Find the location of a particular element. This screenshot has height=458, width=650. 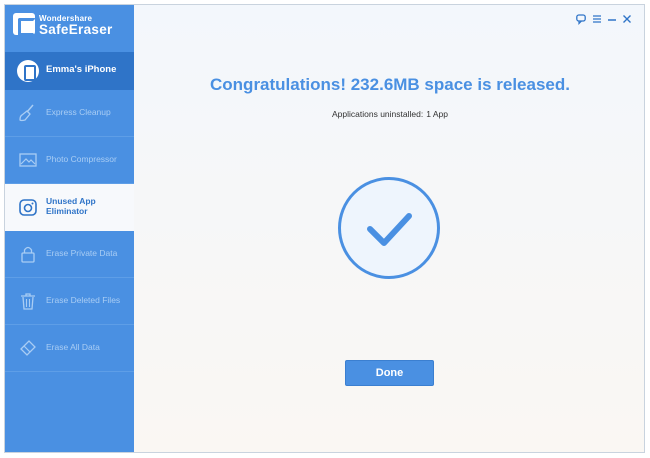

brand-product-name: SafeEraser is located at coordinates (76, 29).